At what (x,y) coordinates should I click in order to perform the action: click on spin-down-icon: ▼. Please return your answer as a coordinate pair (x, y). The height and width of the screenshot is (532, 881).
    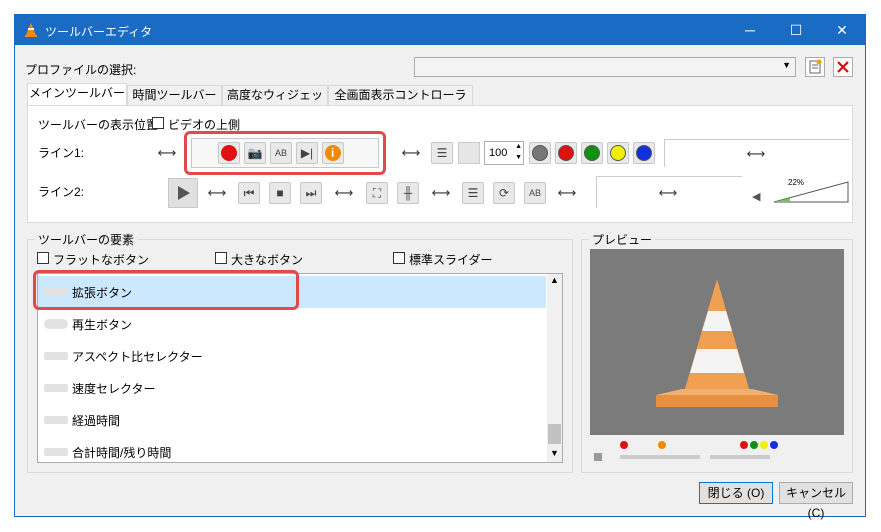
    Looking at the image, I should click on (518, 157).